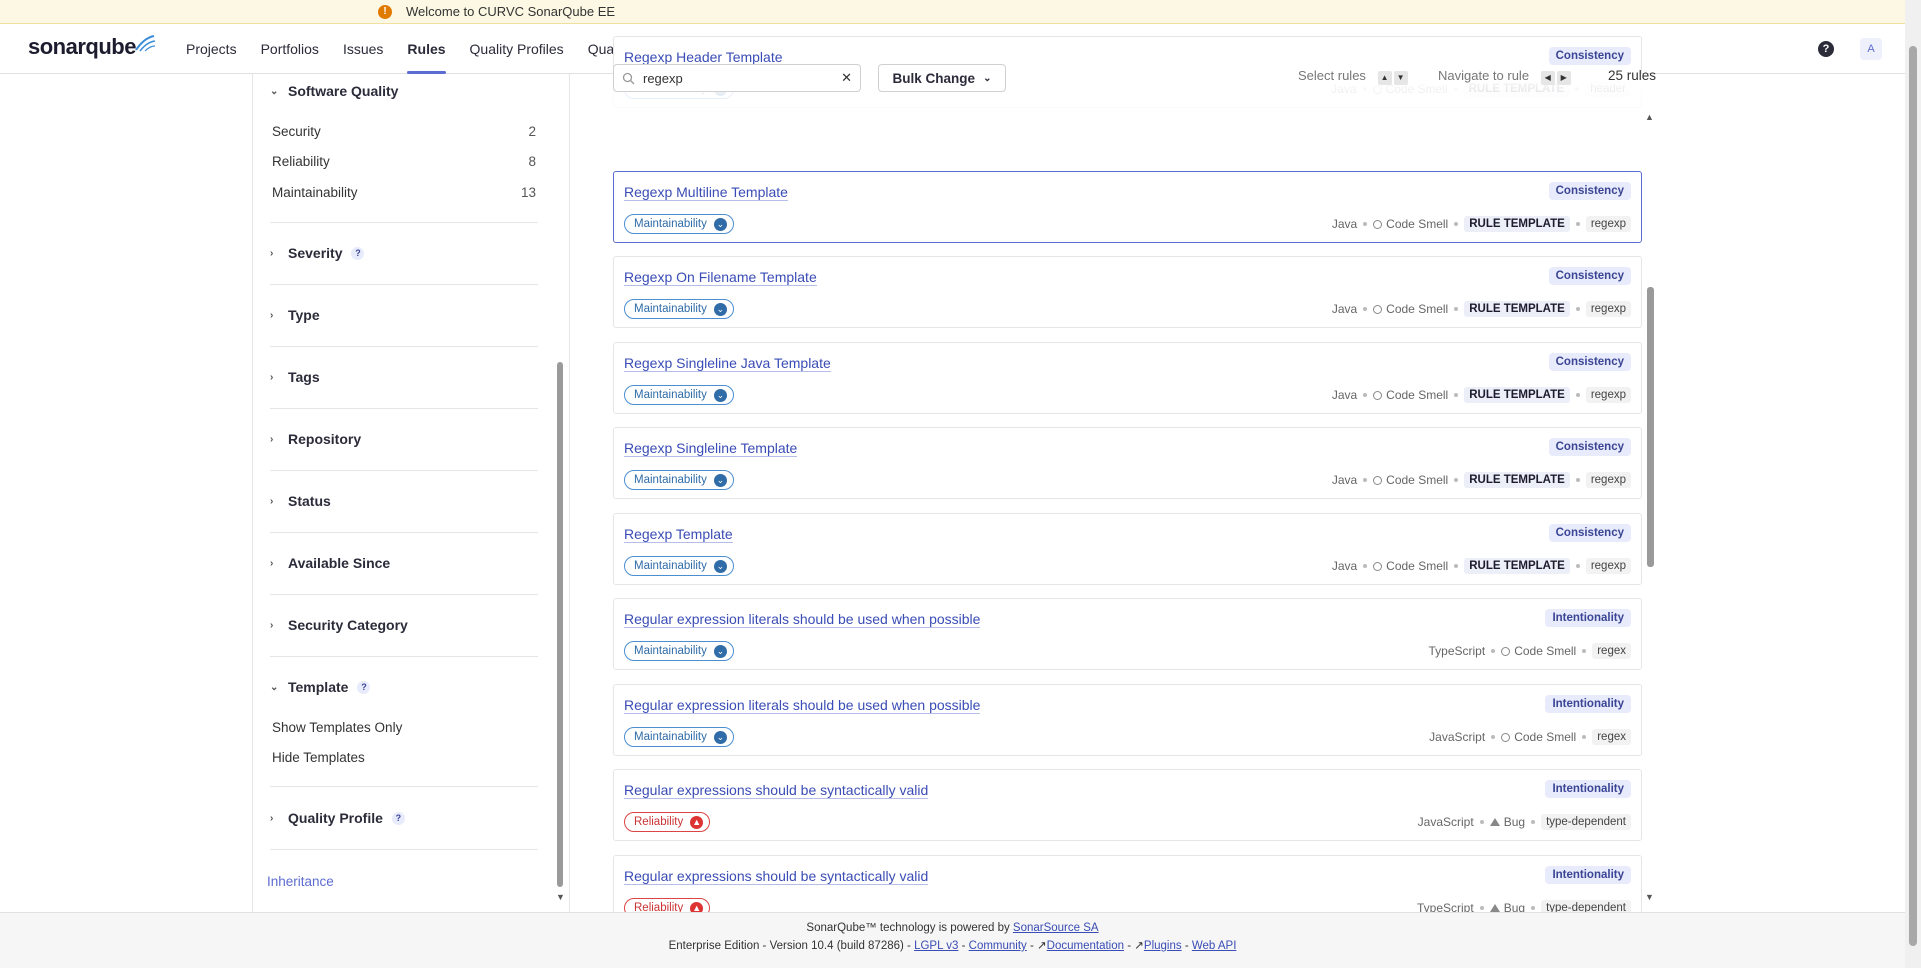 Image resolution: width=1921 pixels, height=968 pixels. What do you see at coordinates (1214, 946) in the screenshot?
I see `web-api-link: Web API` at bounding box center [1214, 946].